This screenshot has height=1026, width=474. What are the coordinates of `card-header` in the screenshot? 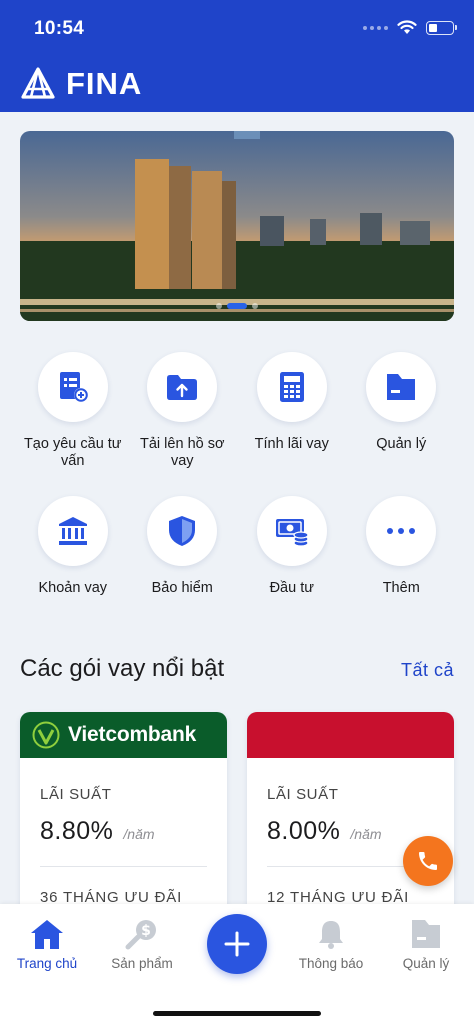 It's located at (350, 735).